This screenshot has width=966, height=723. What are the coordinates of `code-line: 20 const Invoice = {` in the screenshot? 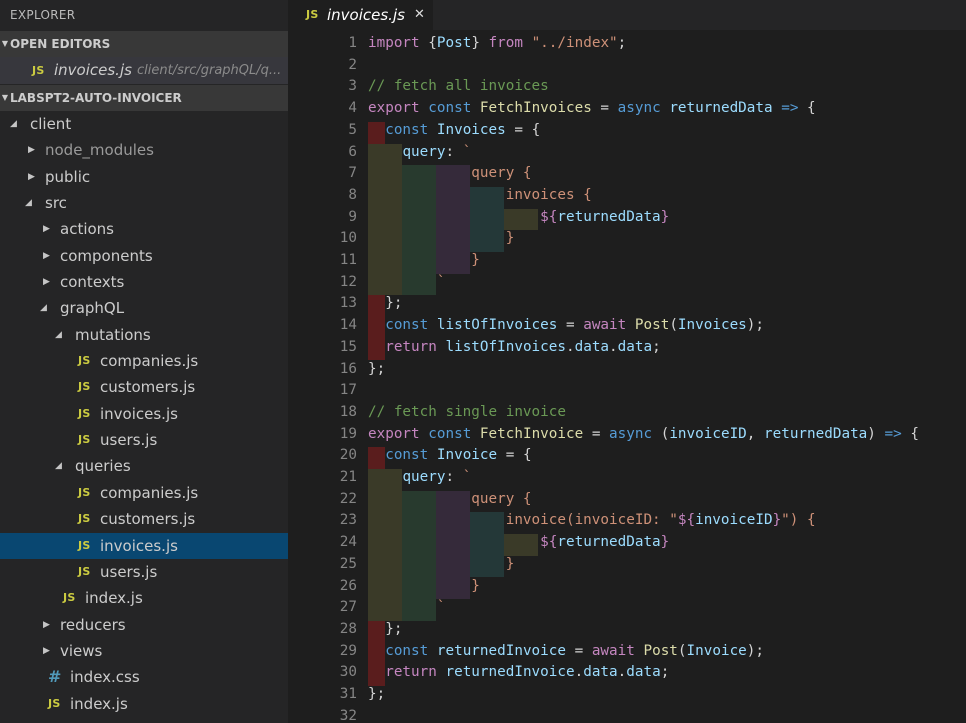 It's located at (627, 456).